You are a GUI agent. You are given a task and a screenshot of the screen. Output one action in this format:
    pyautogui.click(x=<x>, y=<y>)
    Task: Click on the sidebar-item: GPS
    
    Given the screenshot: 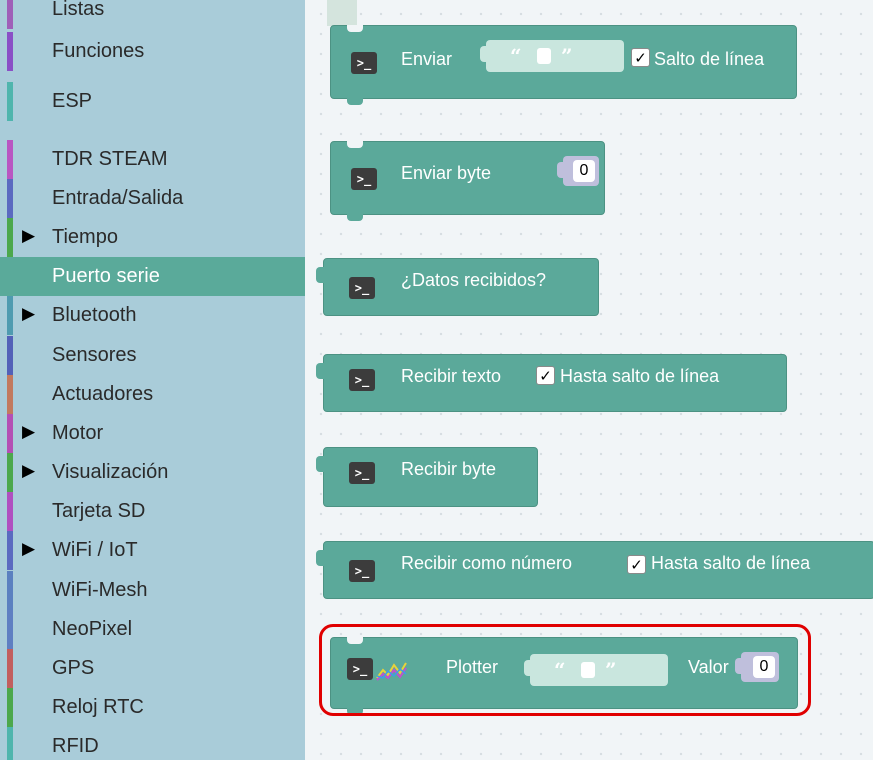 What is the action you would take?
    pyautogui.click(x=152, y=668)
    